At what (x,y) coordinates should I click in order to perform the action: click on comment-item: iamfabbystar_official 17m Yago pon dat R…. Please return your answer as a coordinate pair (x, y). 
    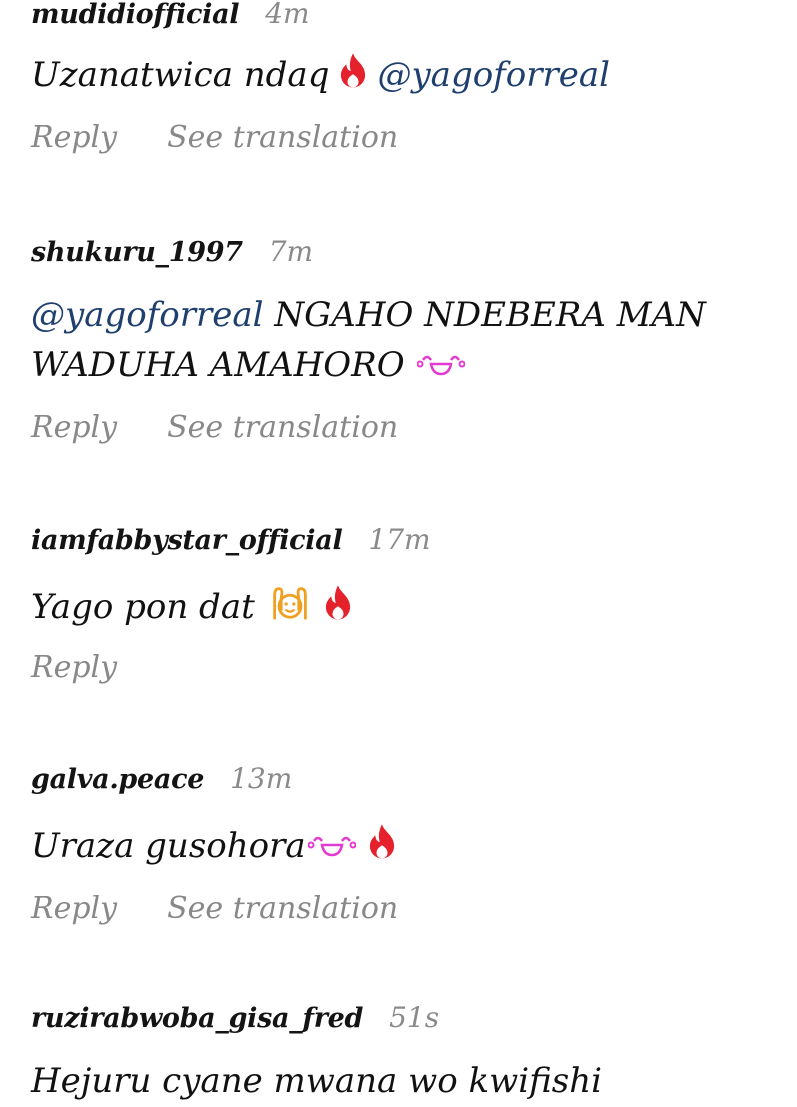
    Looking at the image, I should click on (404, 604).